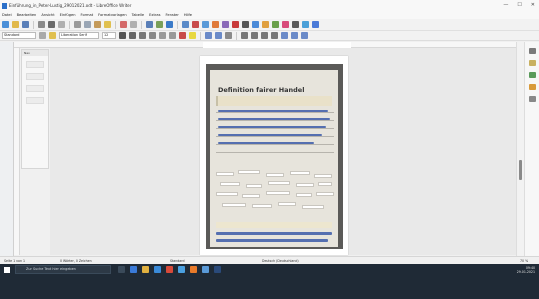 Image resolution: width=539 pixels, height=299 pixels. What do you see at coordinates (218, 35) in the screenshot?
I see `numbering-icon` at bounding box center [218, 35].